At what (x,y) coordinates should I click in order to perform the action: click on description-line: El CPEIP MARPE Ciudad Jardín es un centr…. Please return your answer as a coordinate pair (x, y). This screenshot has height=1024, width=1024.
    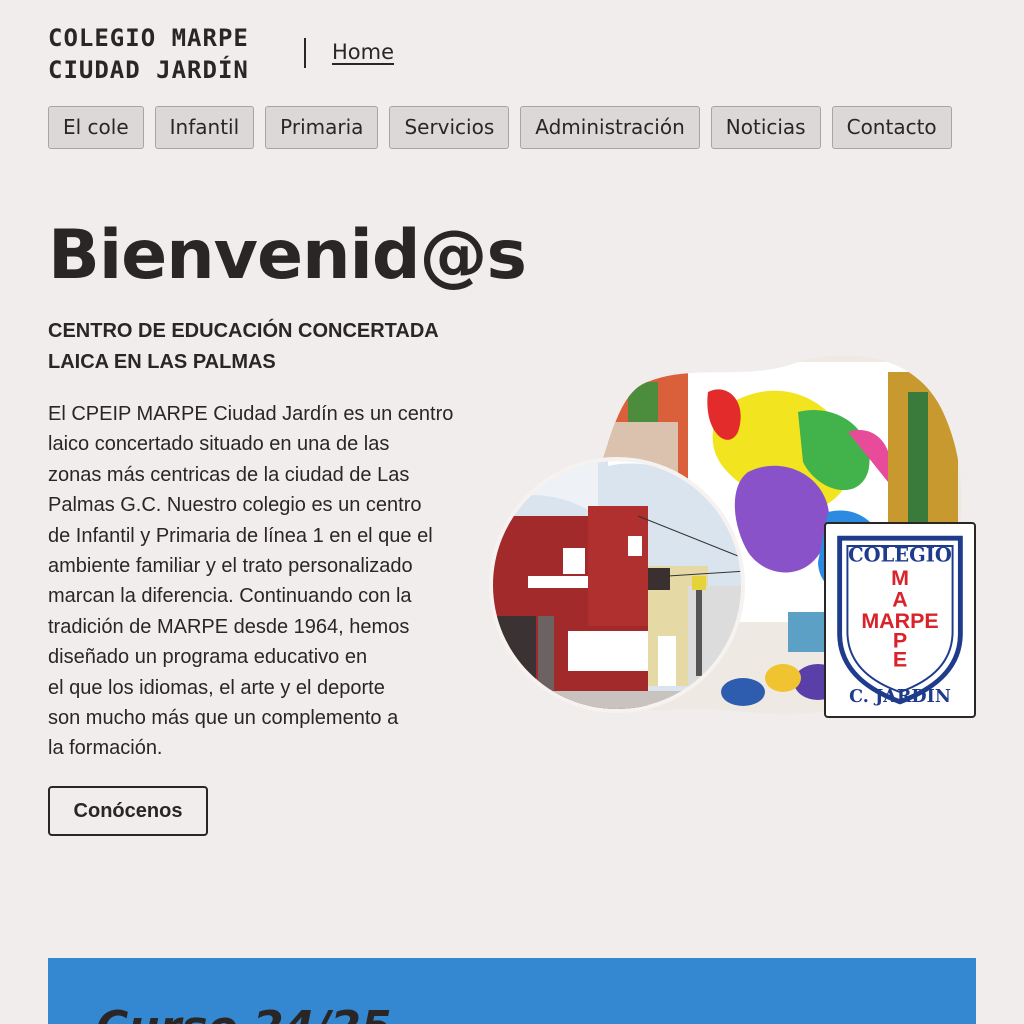
    Looking at the image, I should click on (251, 414).